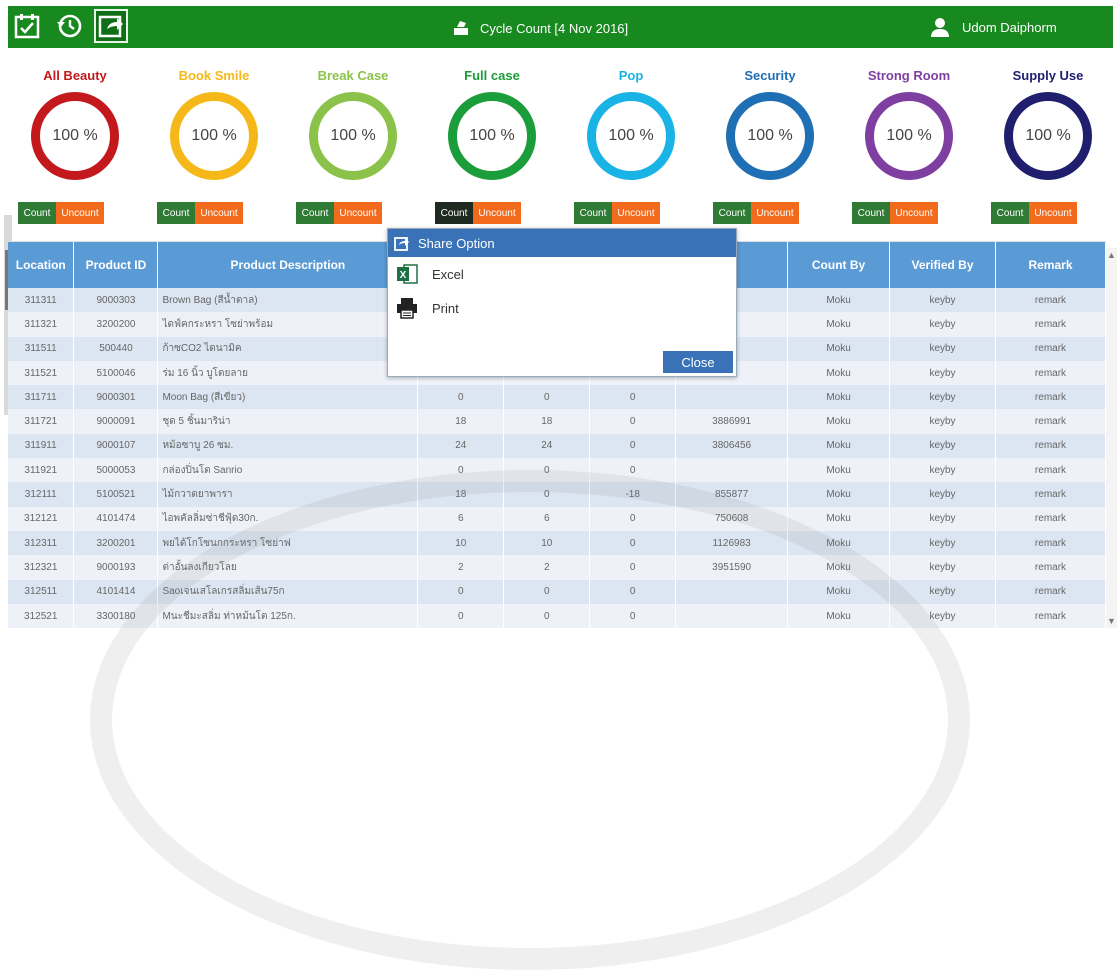 Image resolution: width=1117 pixels, height=970 pixels. Describe the element at coordinates (1111, 438) in the screenshot. I see `table-scrollbar: ▲ ▼` at that location.